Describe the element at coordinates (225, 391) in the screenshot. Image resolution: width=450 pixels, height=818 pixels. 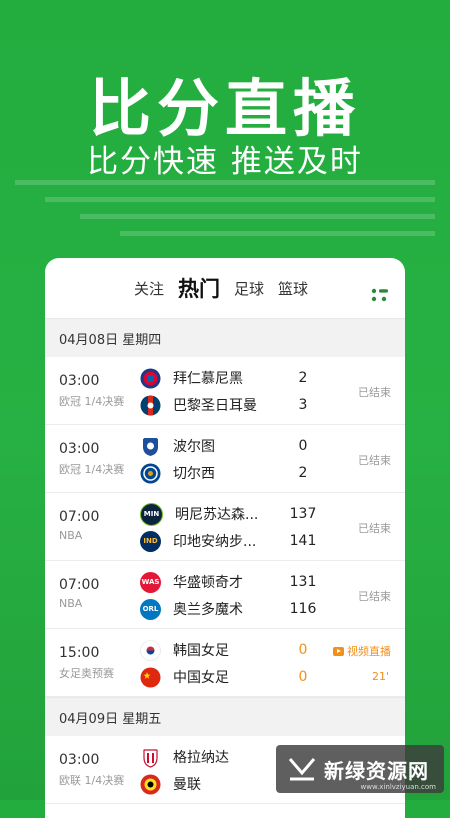
I see `match-row: 03:00 欧冠 1/4决赛 拜仁慕尼黑 巴黎圣日耳曼 2 3 已结束` at that location.